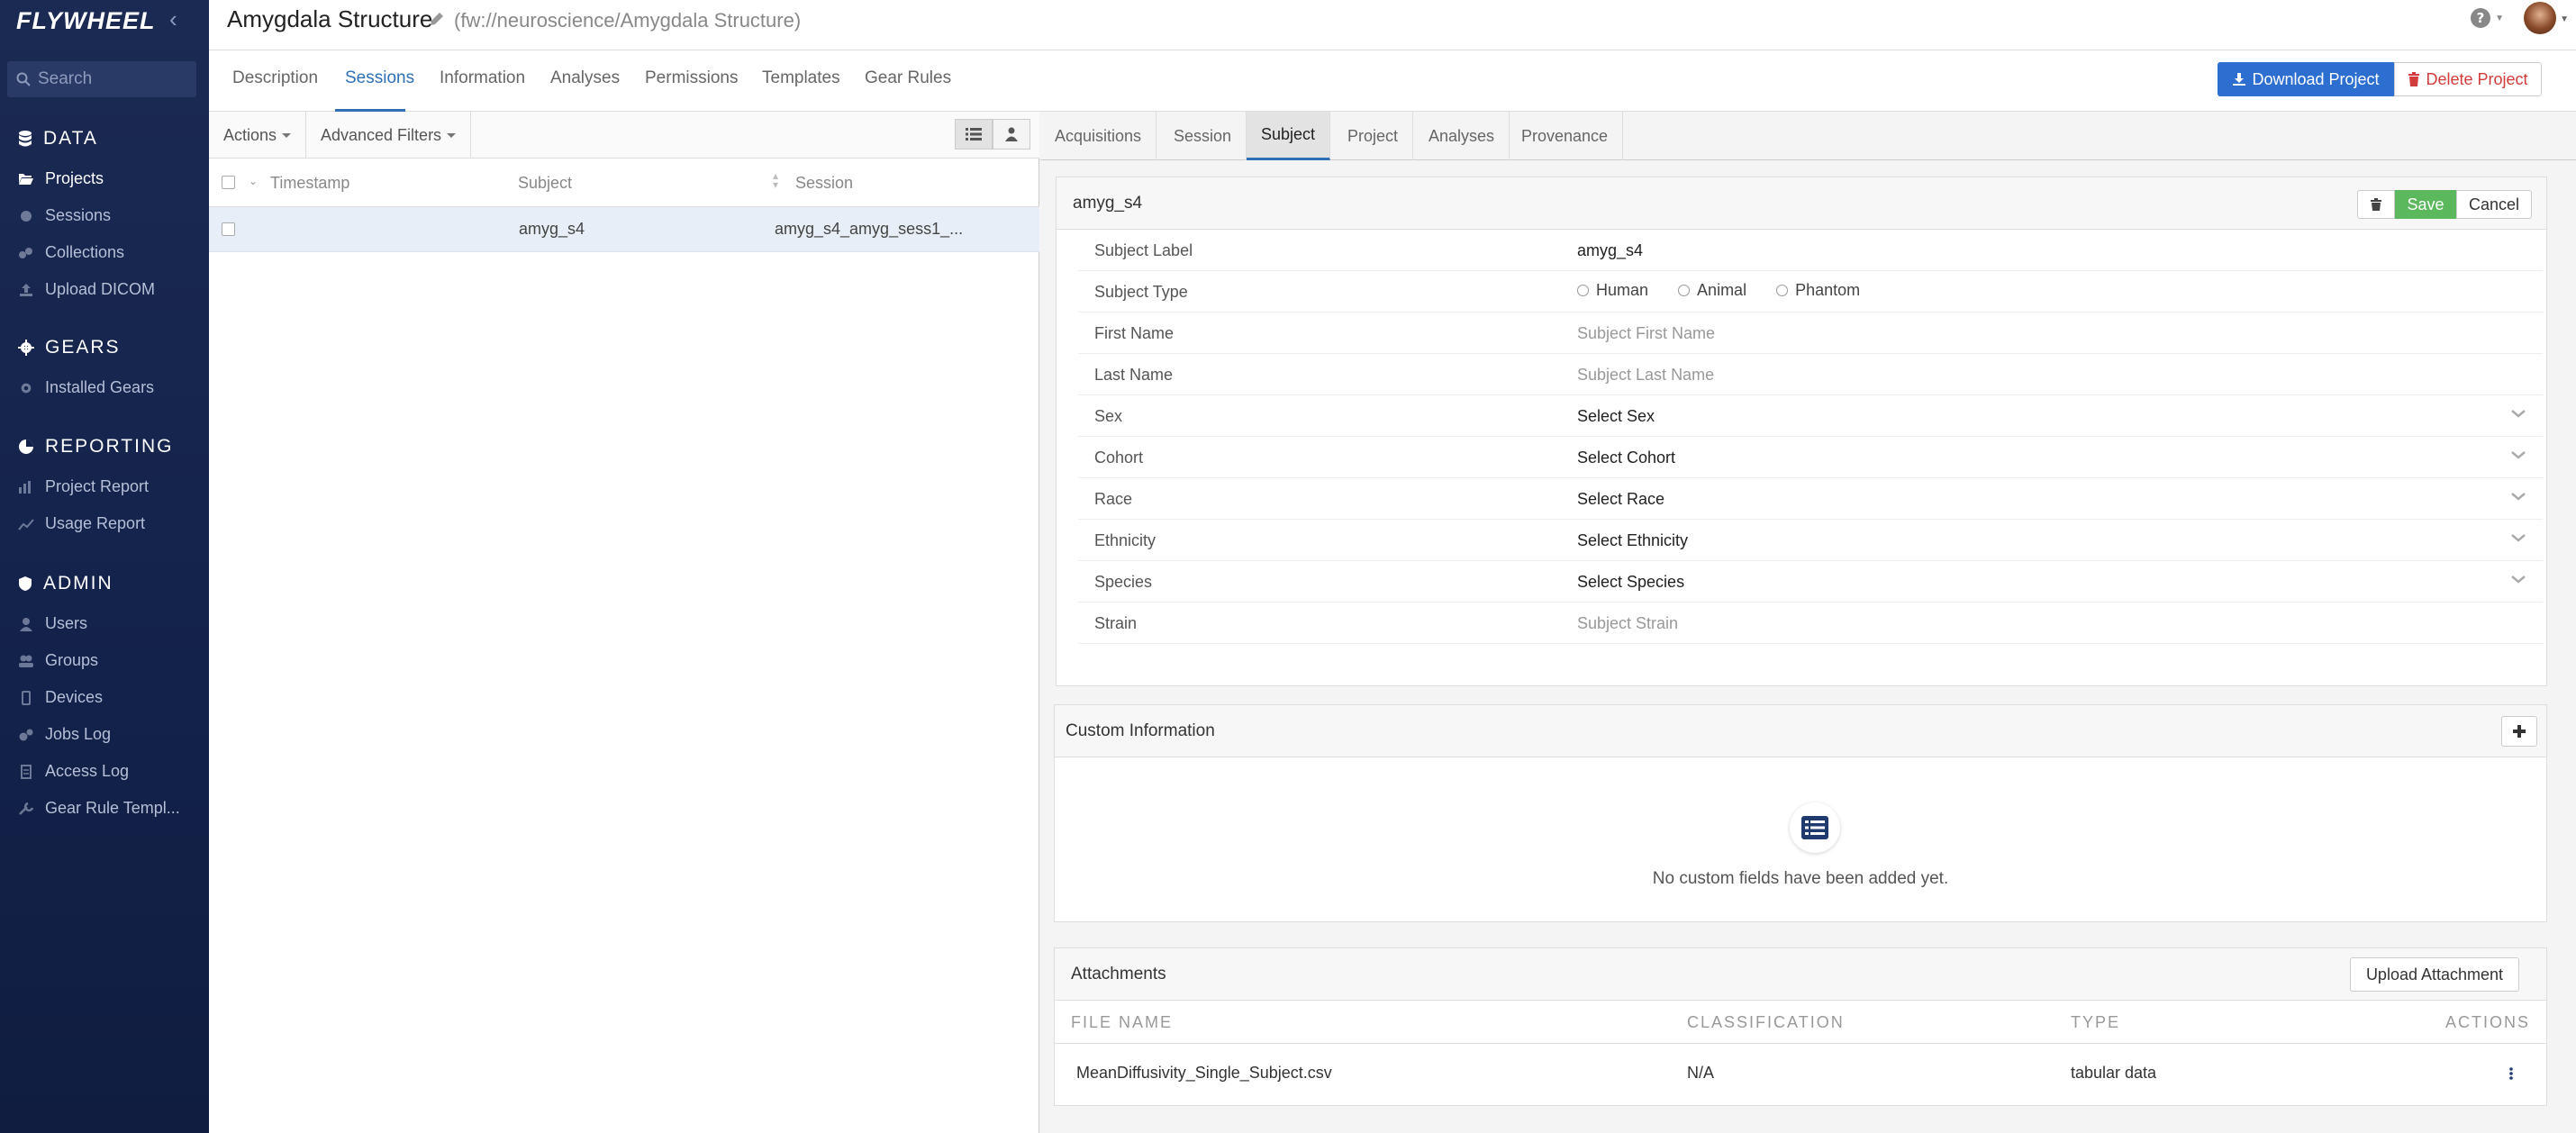 This screenshot has width=2576, height=1133. What do you see at coordinates (1113, 499) in the screenshot?
I see `field-label: Race` at bounding box center [1113, 499].